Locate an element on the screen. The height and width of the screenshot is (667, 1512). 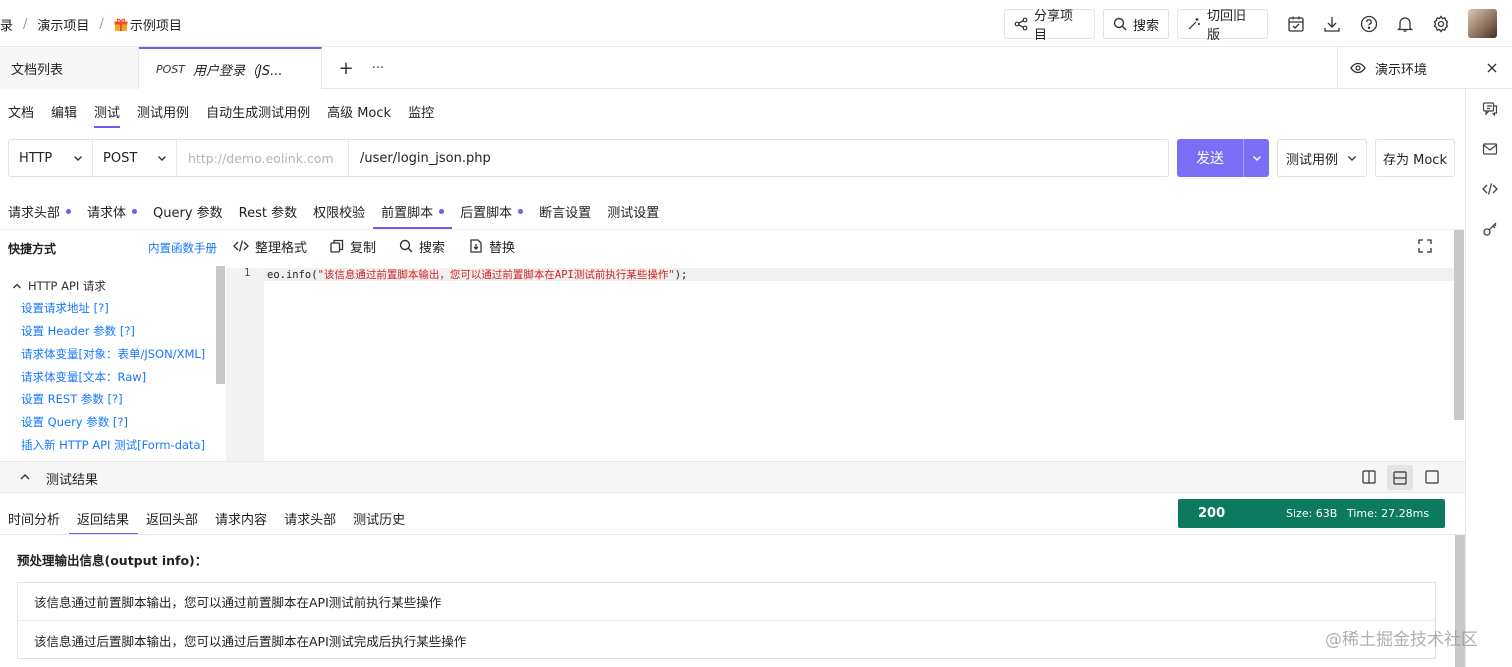
response-size: Size: 63B is located at coordinates (1312, 513).